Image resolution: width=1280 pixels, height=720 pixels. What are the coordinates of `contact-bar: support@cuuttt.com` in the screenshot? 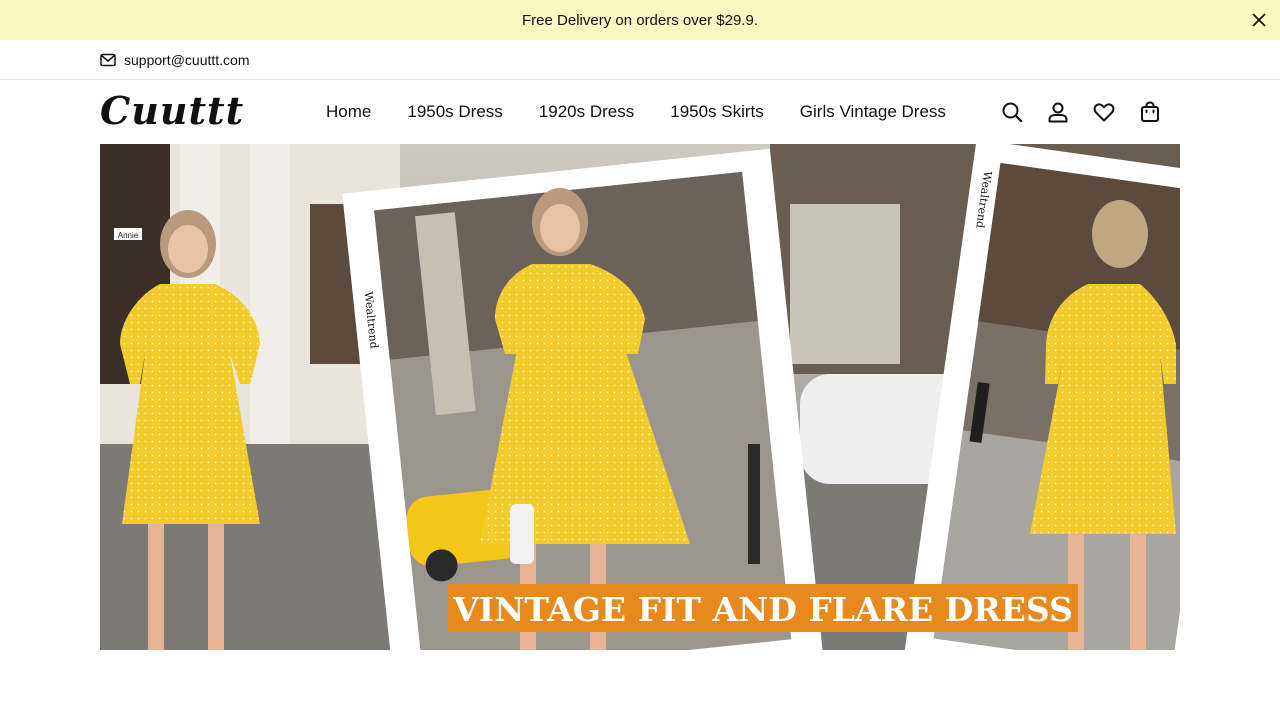 It's located at (640, 60).